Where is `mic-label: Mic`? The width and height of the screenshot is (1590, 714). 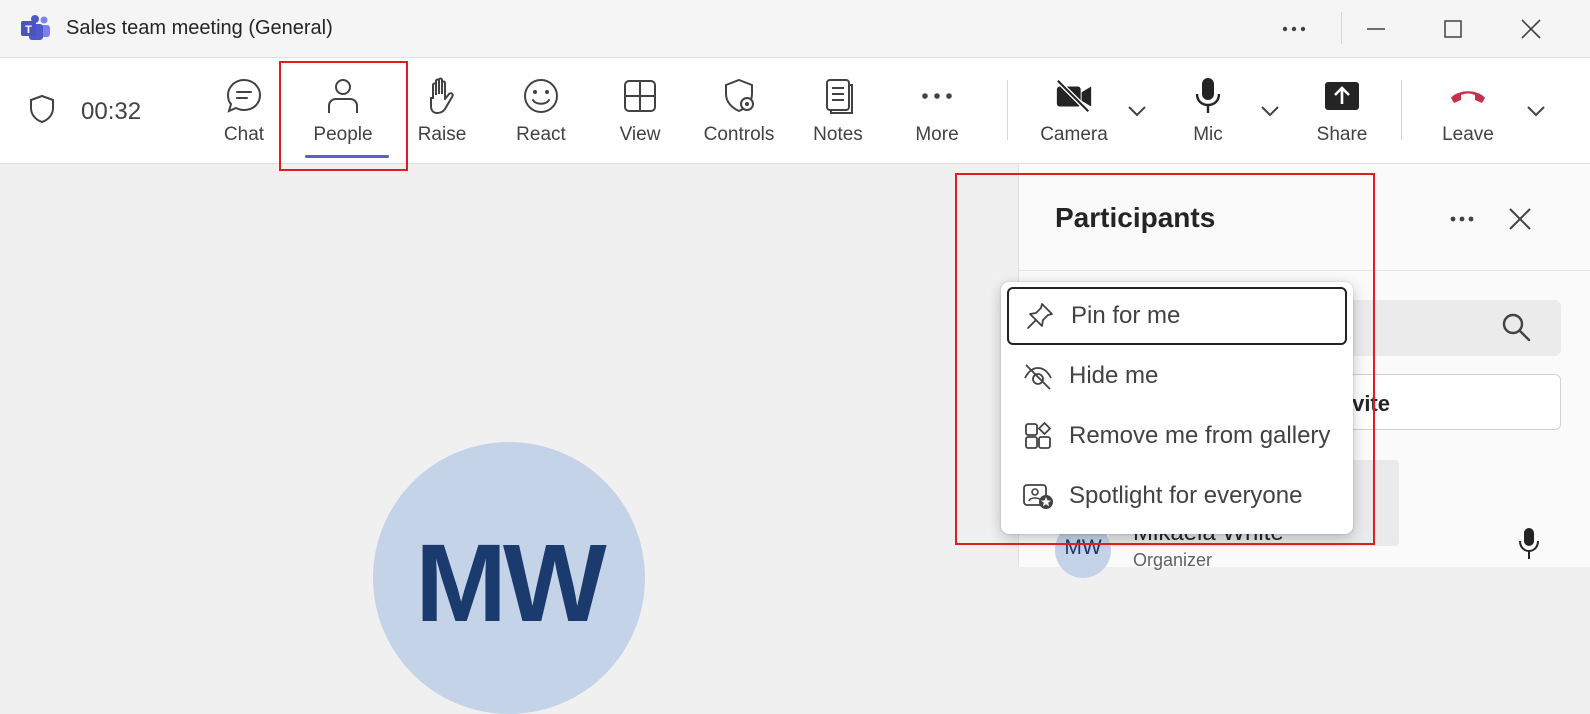
mic-label: Mic is located at coordinates (1208, 134).